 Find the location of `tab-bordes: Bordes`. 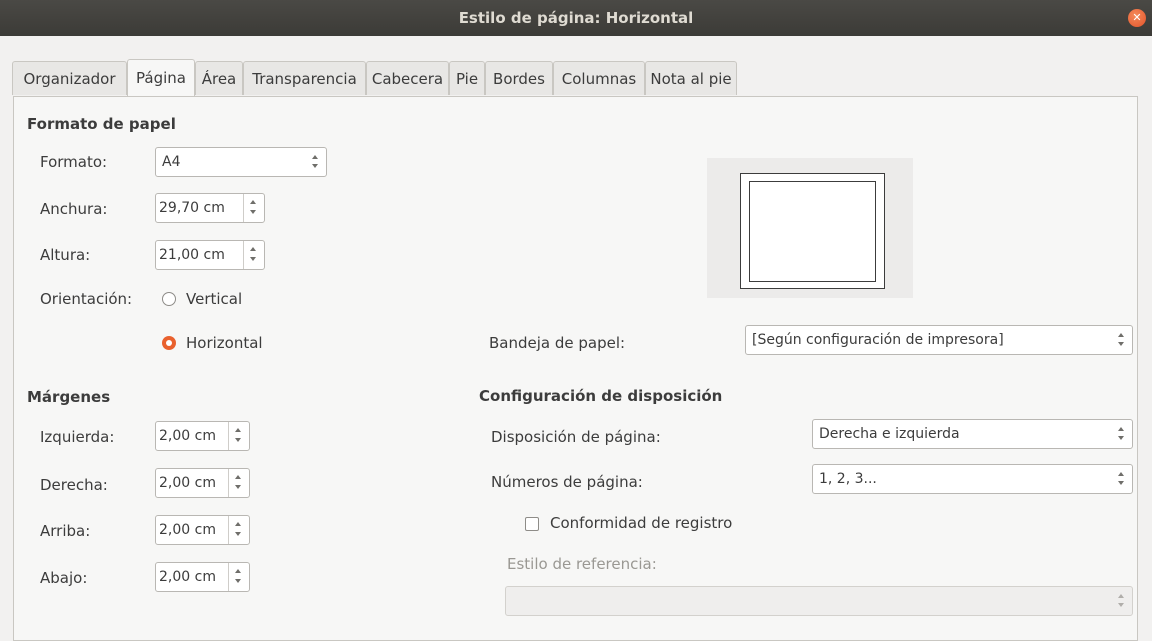

tab-bordes: Bordes is located at coordinates (519, 78).